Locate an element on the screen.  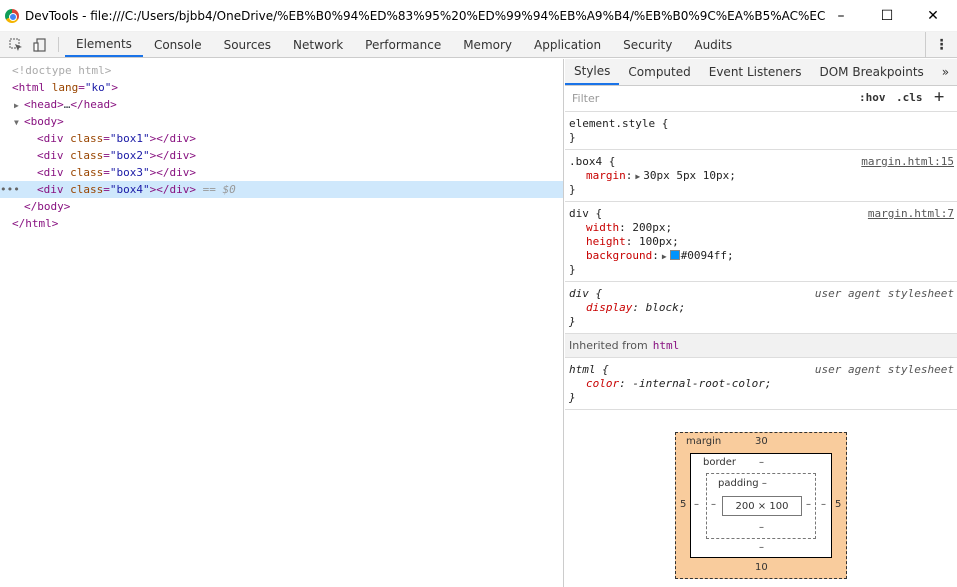
box-model-padding: padding – – – – 200 × 100 is located at coordinates (761, 506).